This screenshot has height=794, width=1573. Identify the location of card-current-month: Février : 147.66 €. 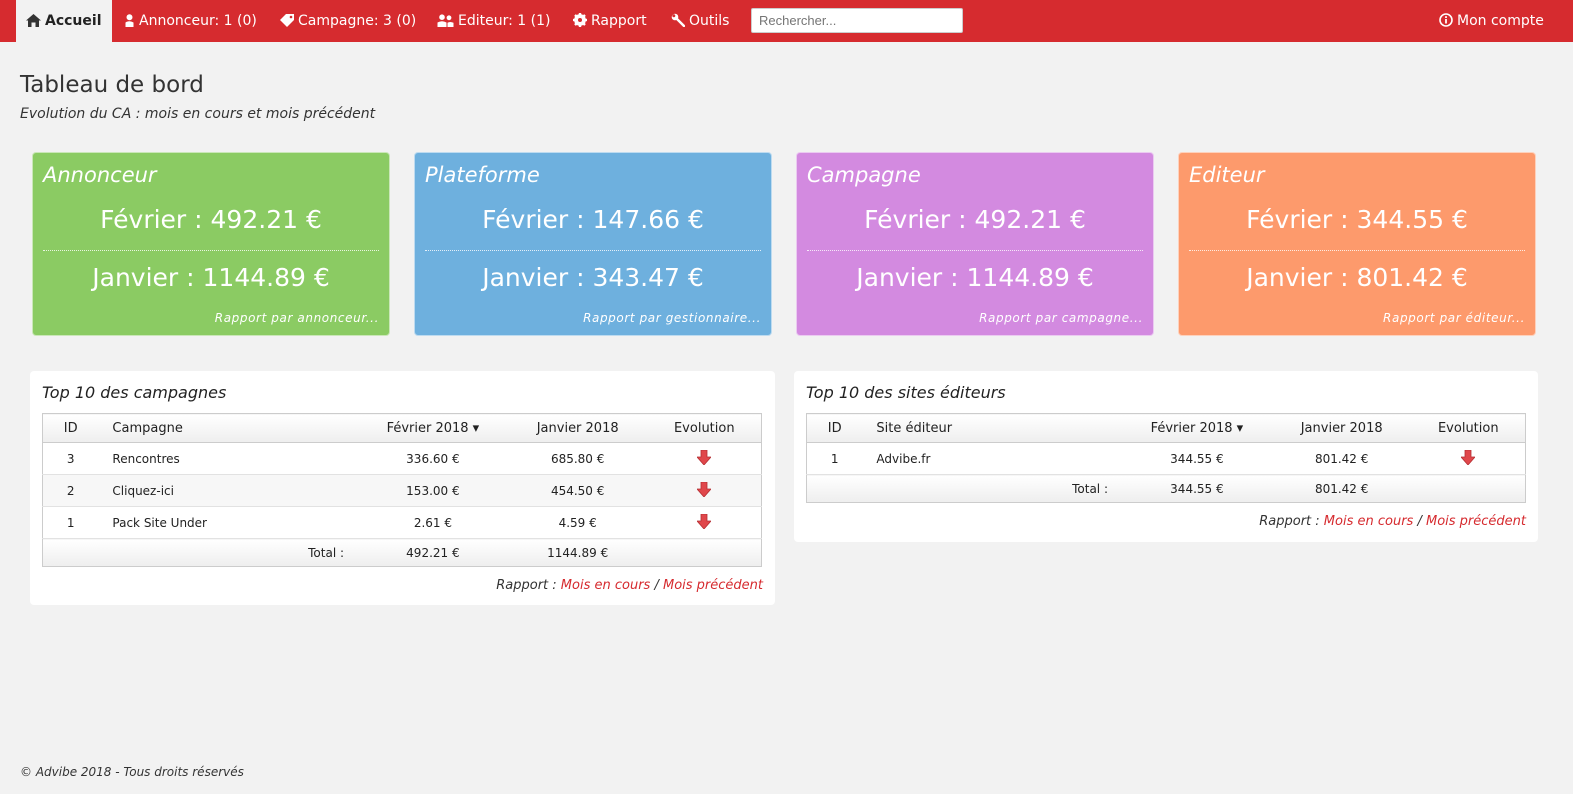
(593, 219).